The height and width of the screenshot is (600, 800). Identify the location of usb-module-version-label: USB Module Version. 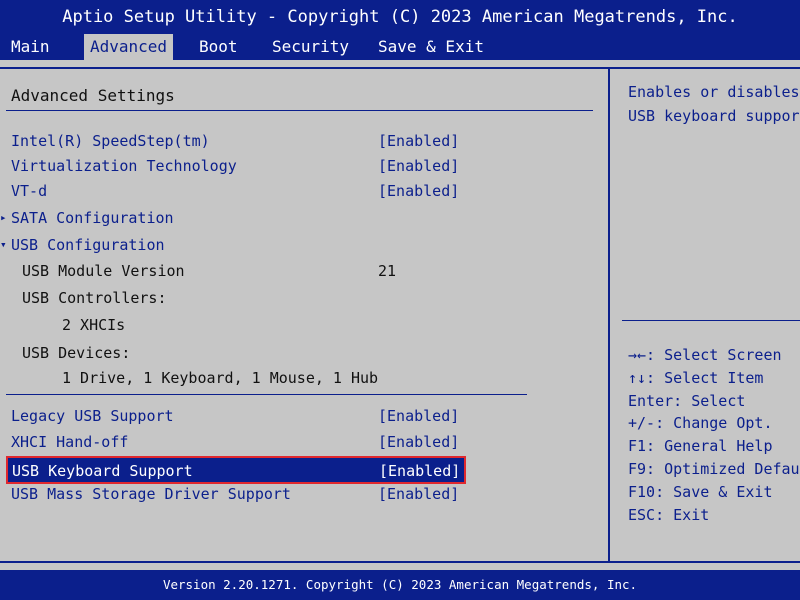
(103, 271).